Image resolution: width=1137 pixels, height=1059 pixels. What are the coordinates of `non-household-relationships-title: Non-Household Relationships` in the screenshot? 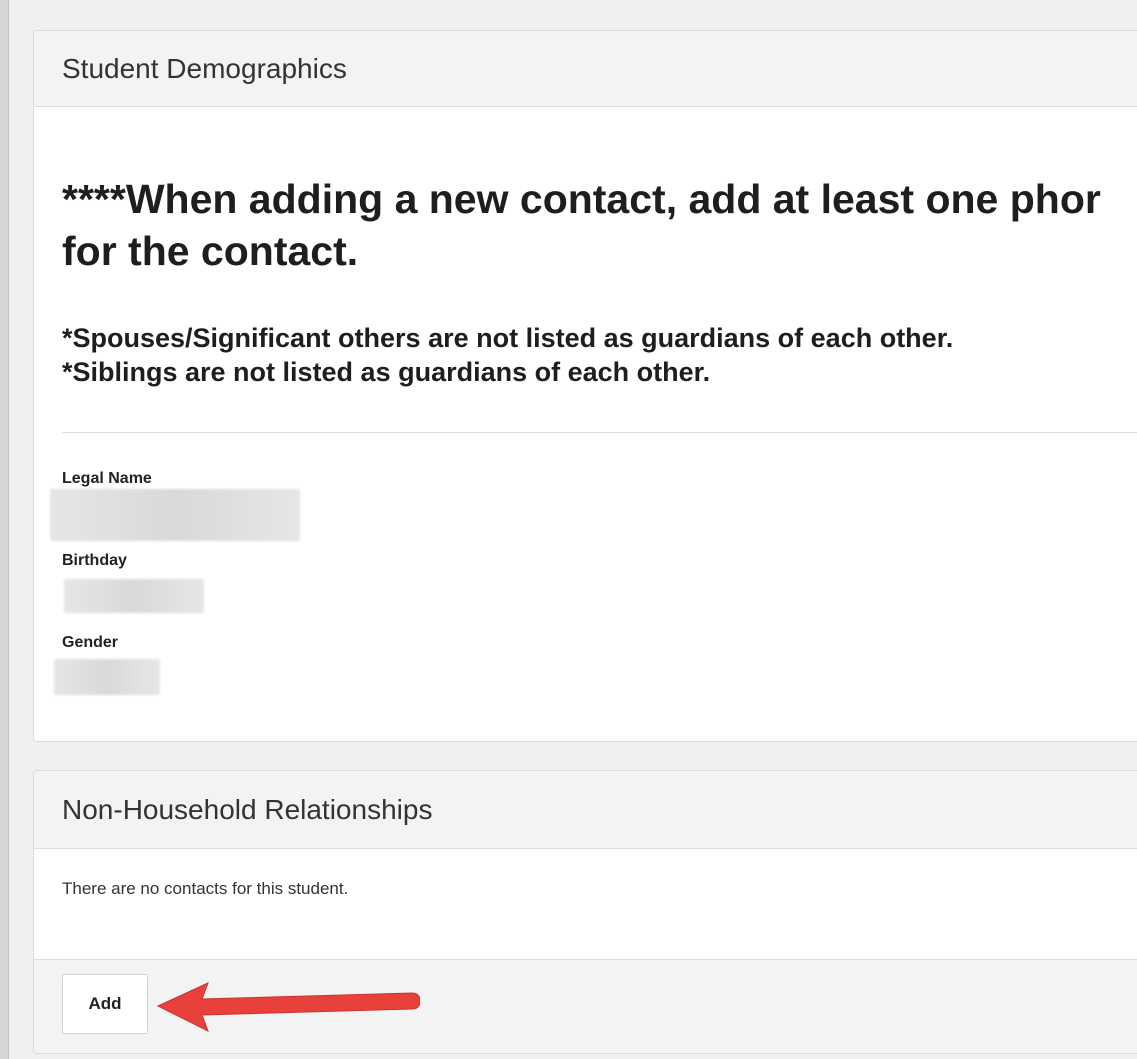 It's located at (247, 809).